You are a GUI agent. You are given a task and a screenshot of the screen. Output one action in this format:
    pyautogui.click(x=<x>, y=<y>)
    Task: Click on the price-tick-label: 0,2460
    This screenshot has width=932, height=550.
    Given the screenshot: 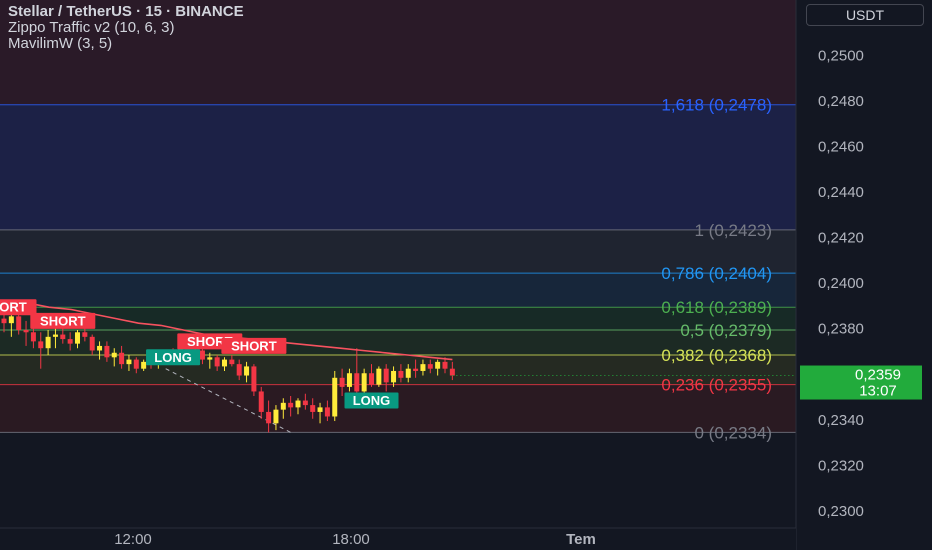 What is the action you would take?
    pyautogui.click(x=841, y=147)
    